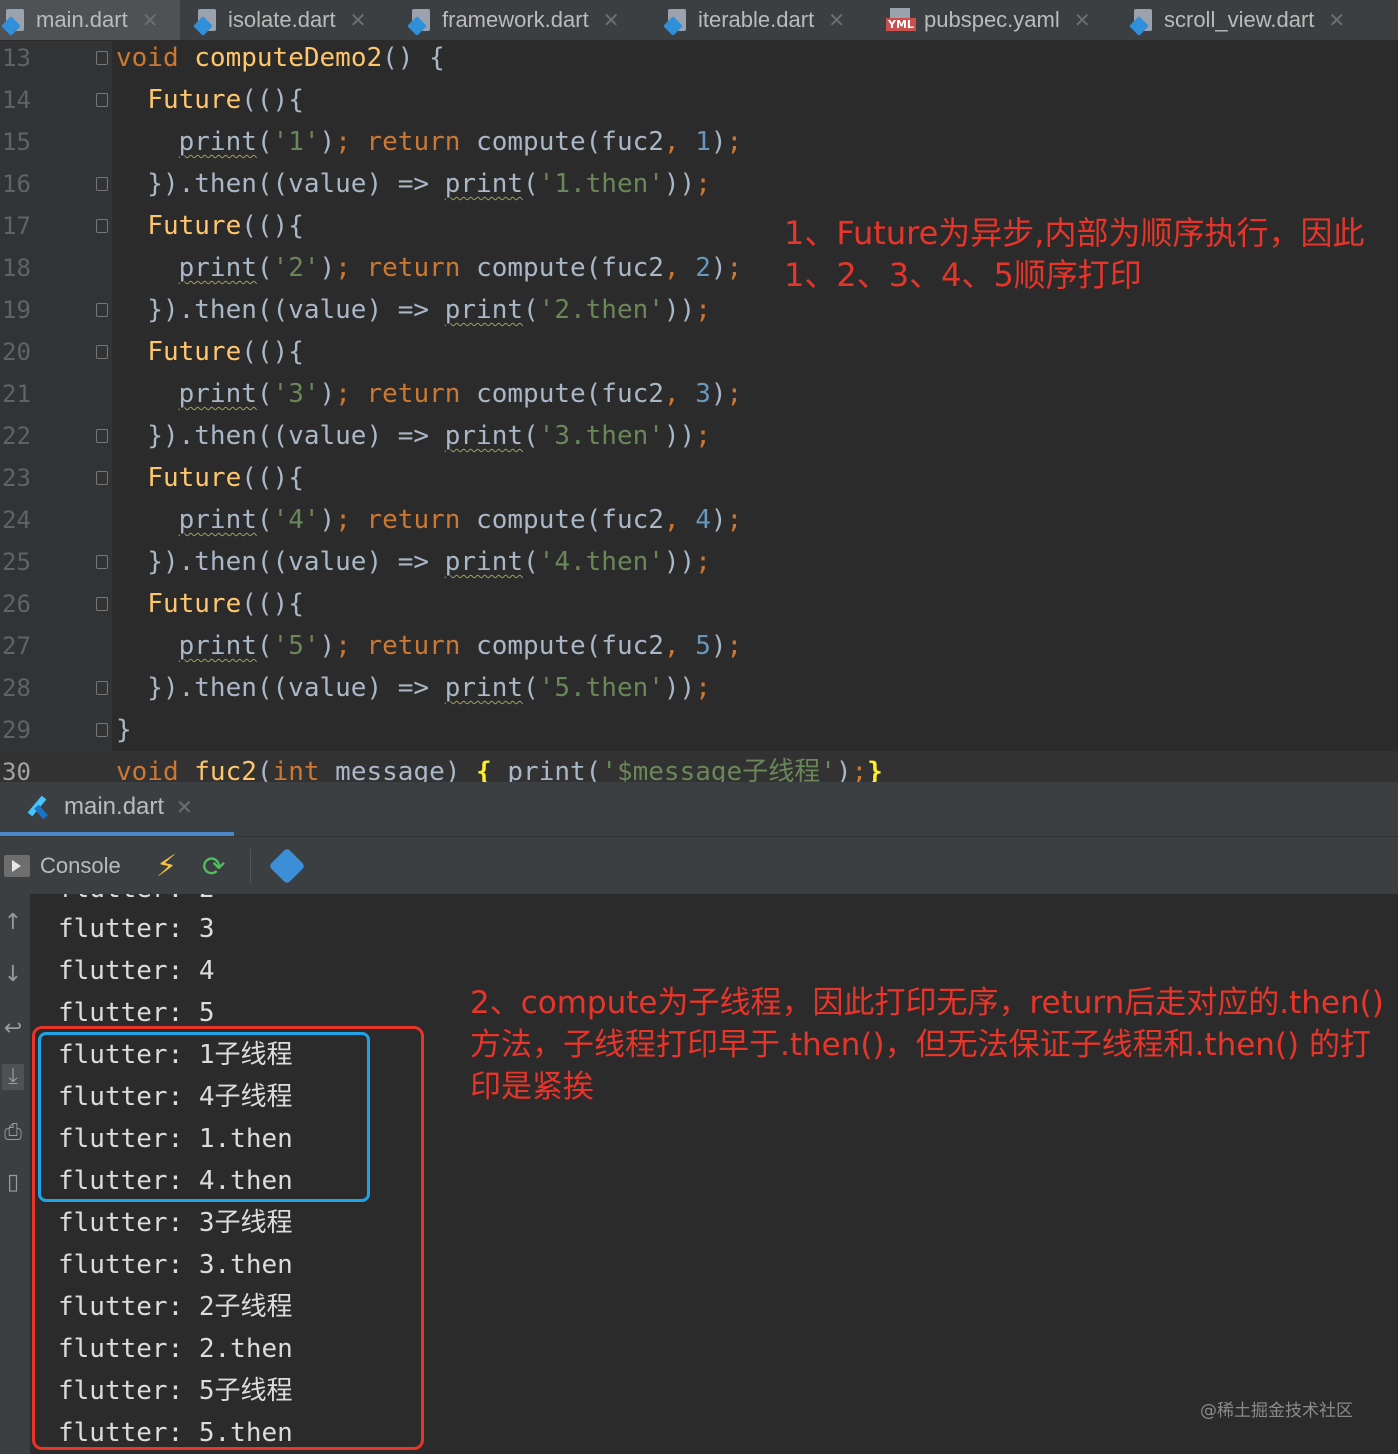  I want to click on run-tool-window-tabs: main.dart ✕, so click(699, 809).